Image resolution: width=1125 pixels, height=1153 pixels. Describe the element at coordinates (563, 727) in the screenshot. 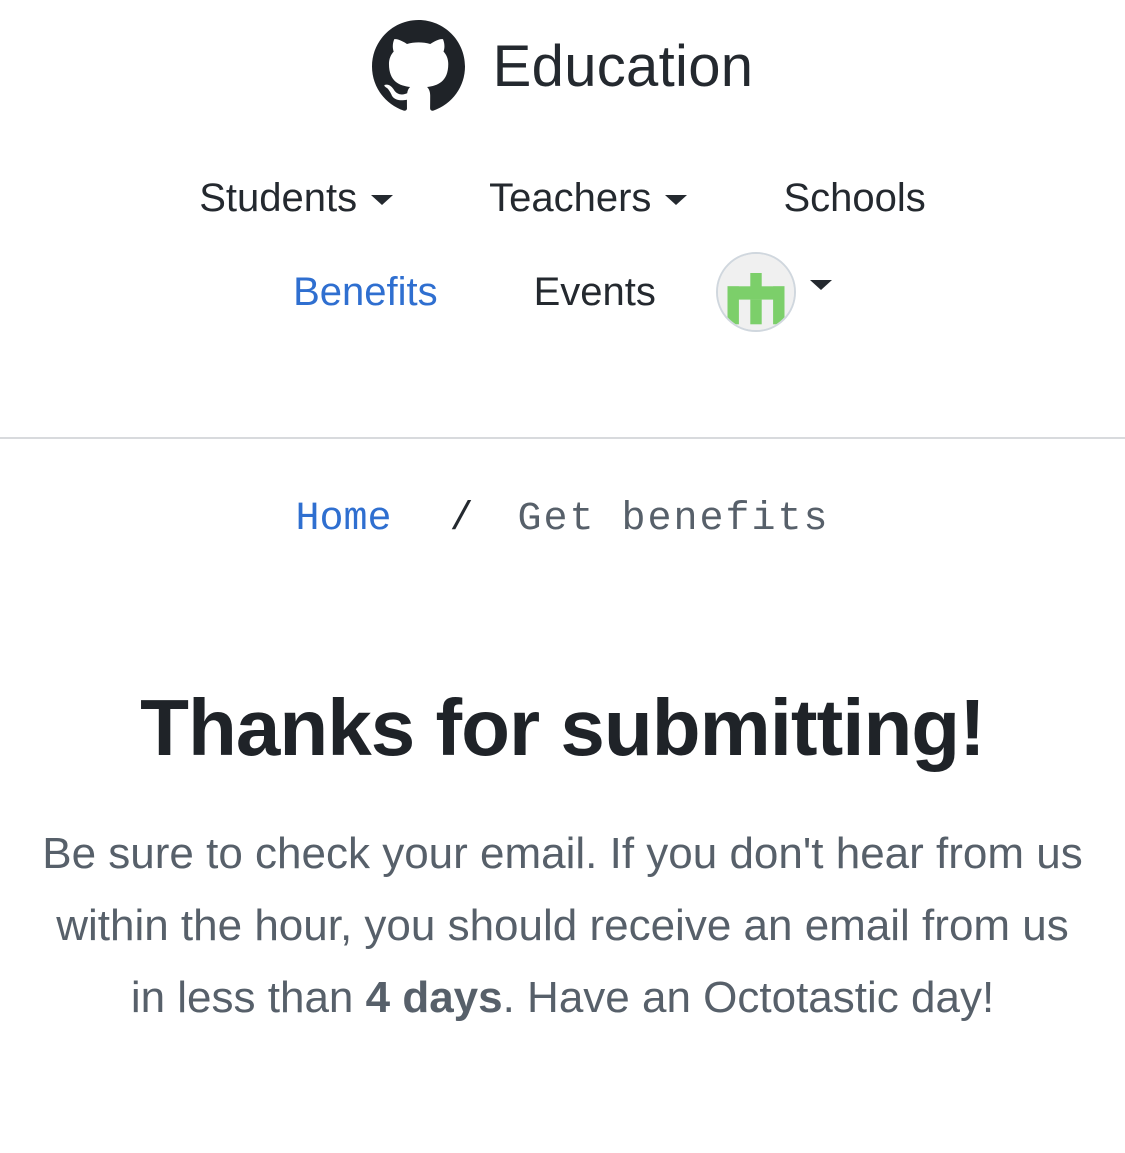

I see `page-title: Thanks for submitting!` at that location.